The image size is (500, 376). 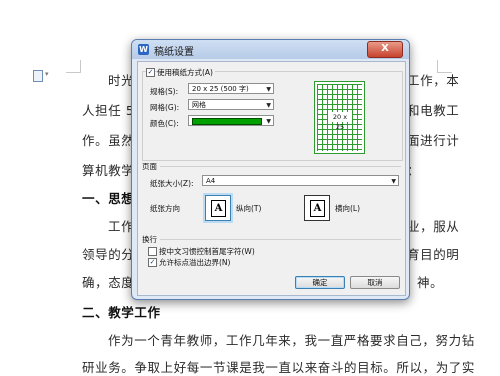 What do you see at coordinates (300, 180) in the screenshot?
I see `paper-size-select: A4 ▼` at bounding box center [300, 180].